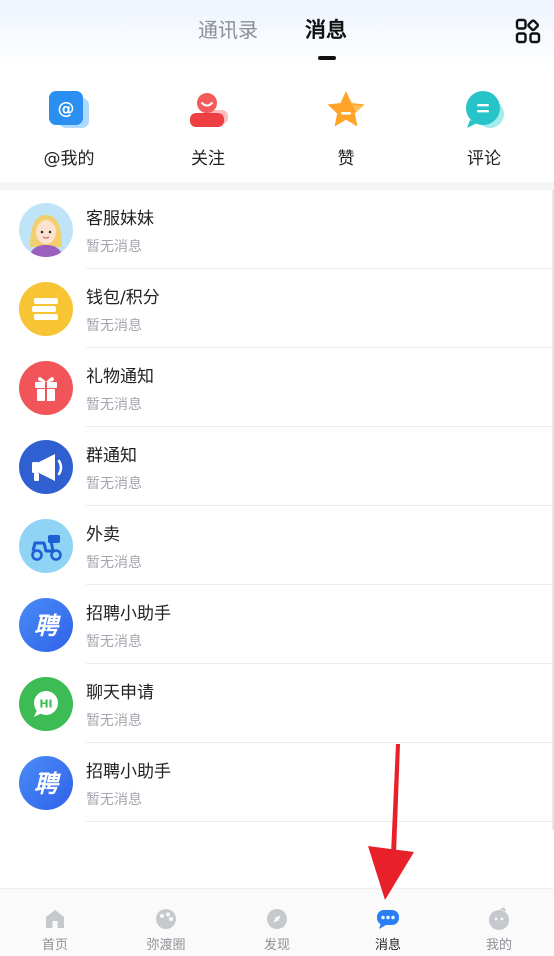 The height and width of the screenshot is (956, 554). What do you see at coordinates (346, 110) in the screenshot?
I see `star-like-icon` at bounding box center [346, 110].